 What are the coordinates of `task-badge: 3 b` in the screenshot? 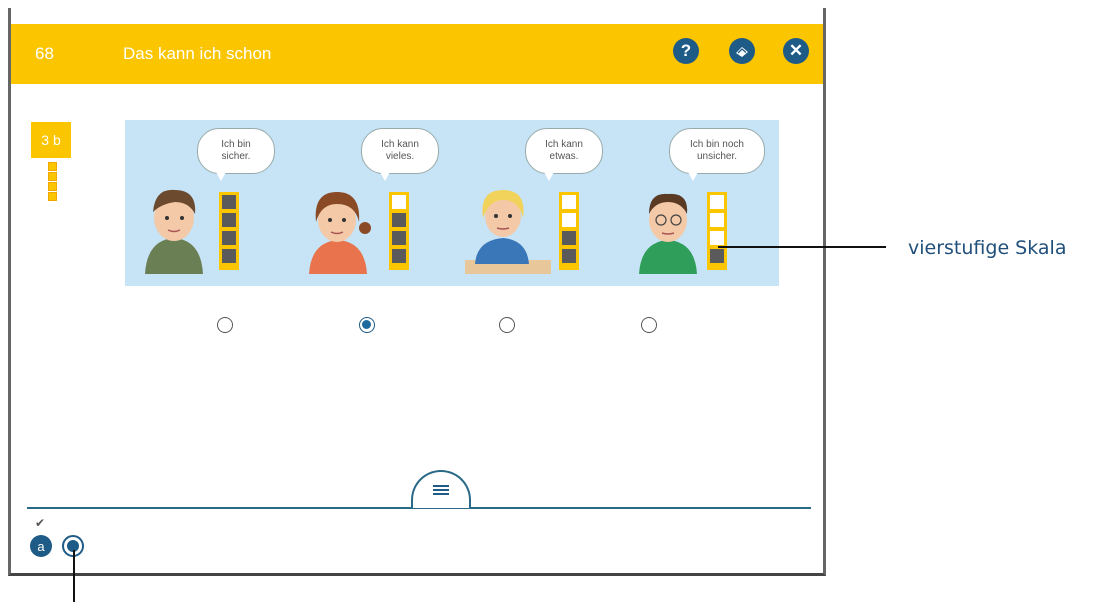 It's located at (51, 140).